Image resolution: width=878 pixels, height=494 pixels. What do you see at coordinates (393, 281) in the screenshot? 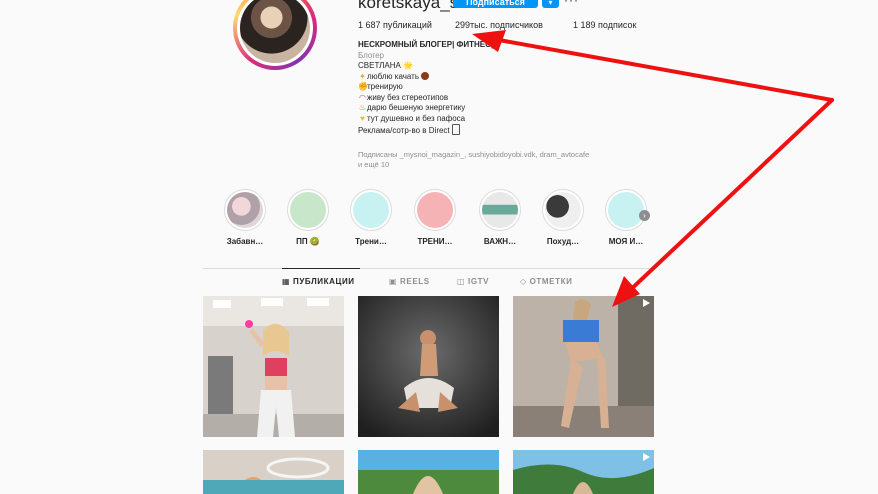
I see `reels-icon: ▣` at bounding box center [393, 281].